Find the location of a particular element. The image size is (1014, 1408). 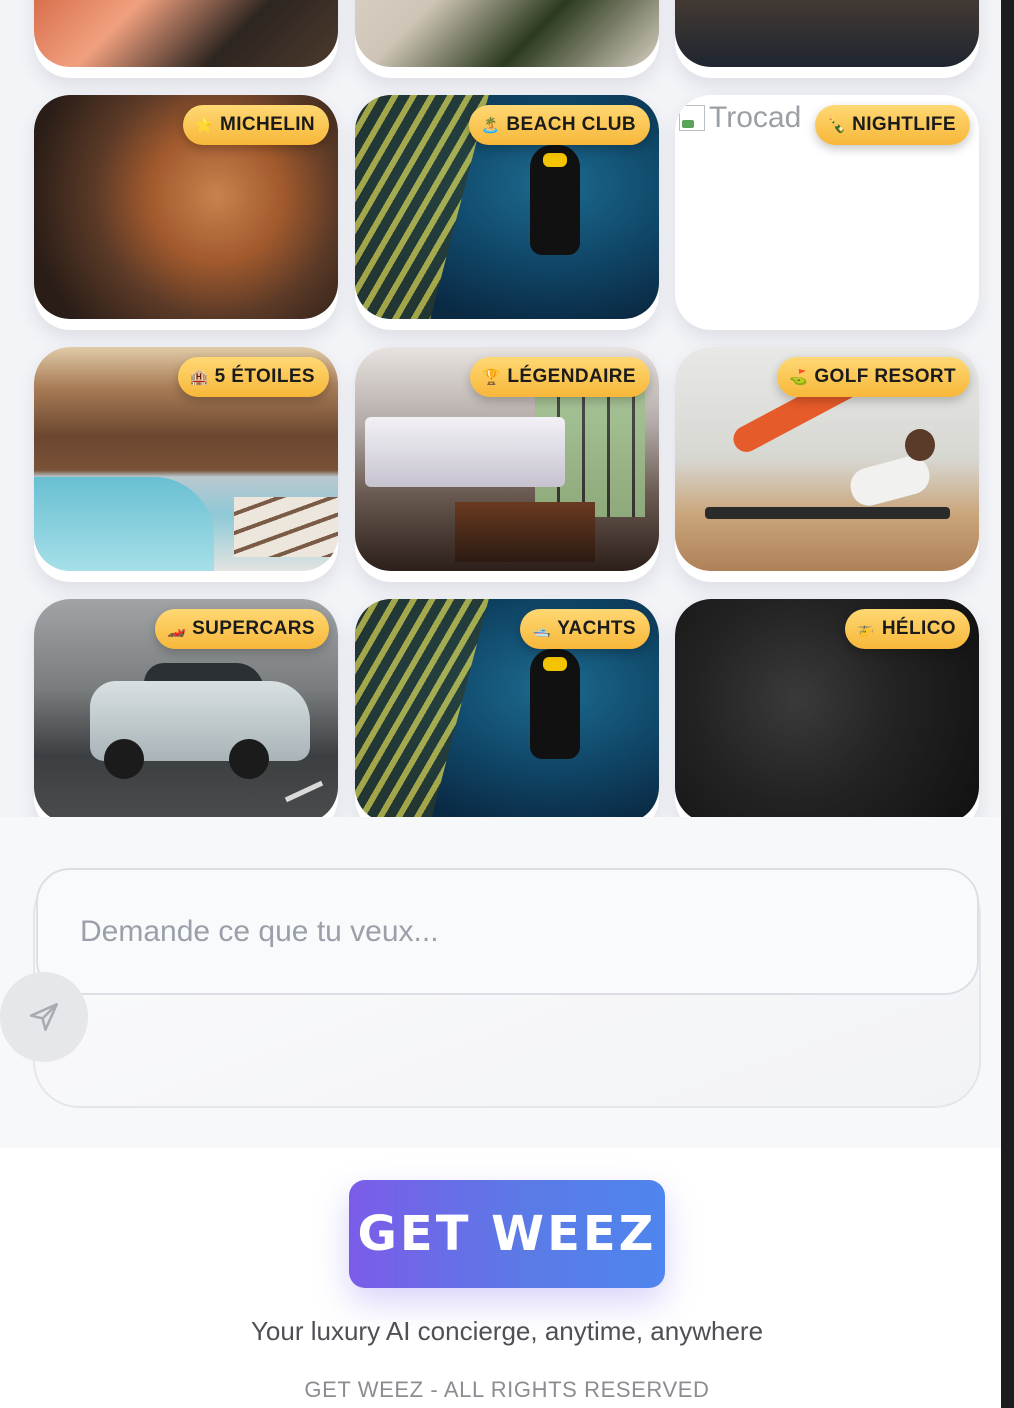

hotel-icon: 🏨 is located at coordinates (199, 377).